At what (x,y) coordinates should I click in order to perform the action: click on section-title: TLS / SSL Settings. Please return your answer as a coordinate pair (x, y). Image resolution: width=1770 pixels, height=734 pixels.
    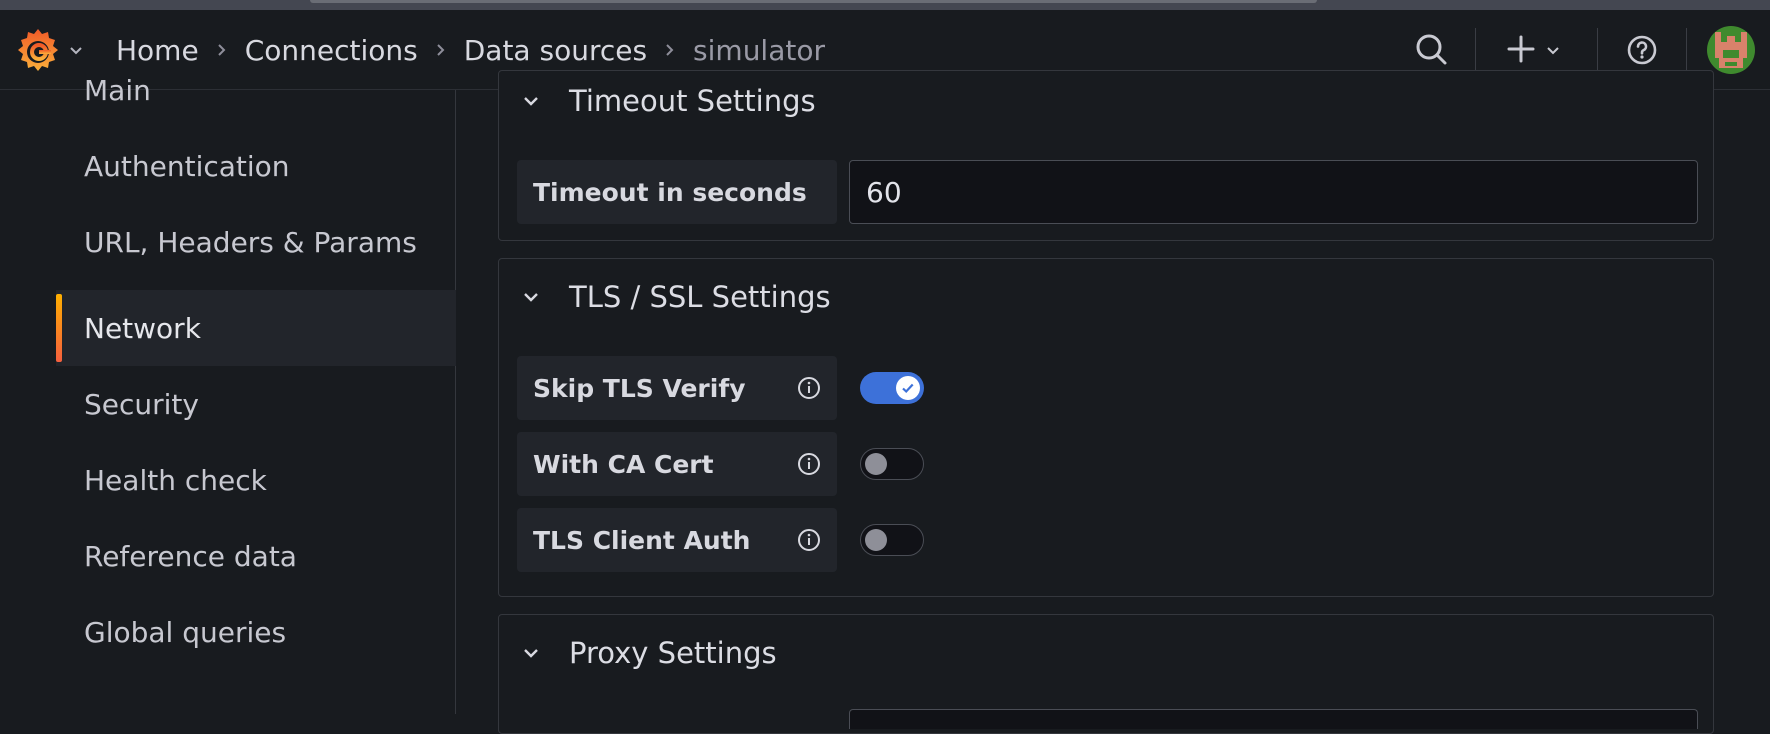
    Looking at the image, I should click on (700, 297).